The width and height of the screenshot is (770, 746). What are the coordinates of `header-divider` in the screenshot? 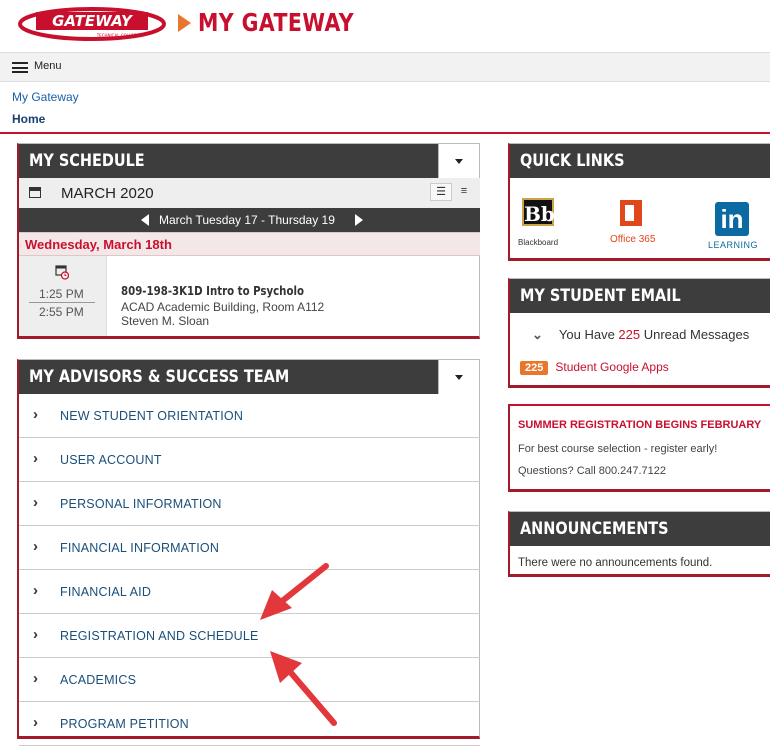 It's located at (385, 133).